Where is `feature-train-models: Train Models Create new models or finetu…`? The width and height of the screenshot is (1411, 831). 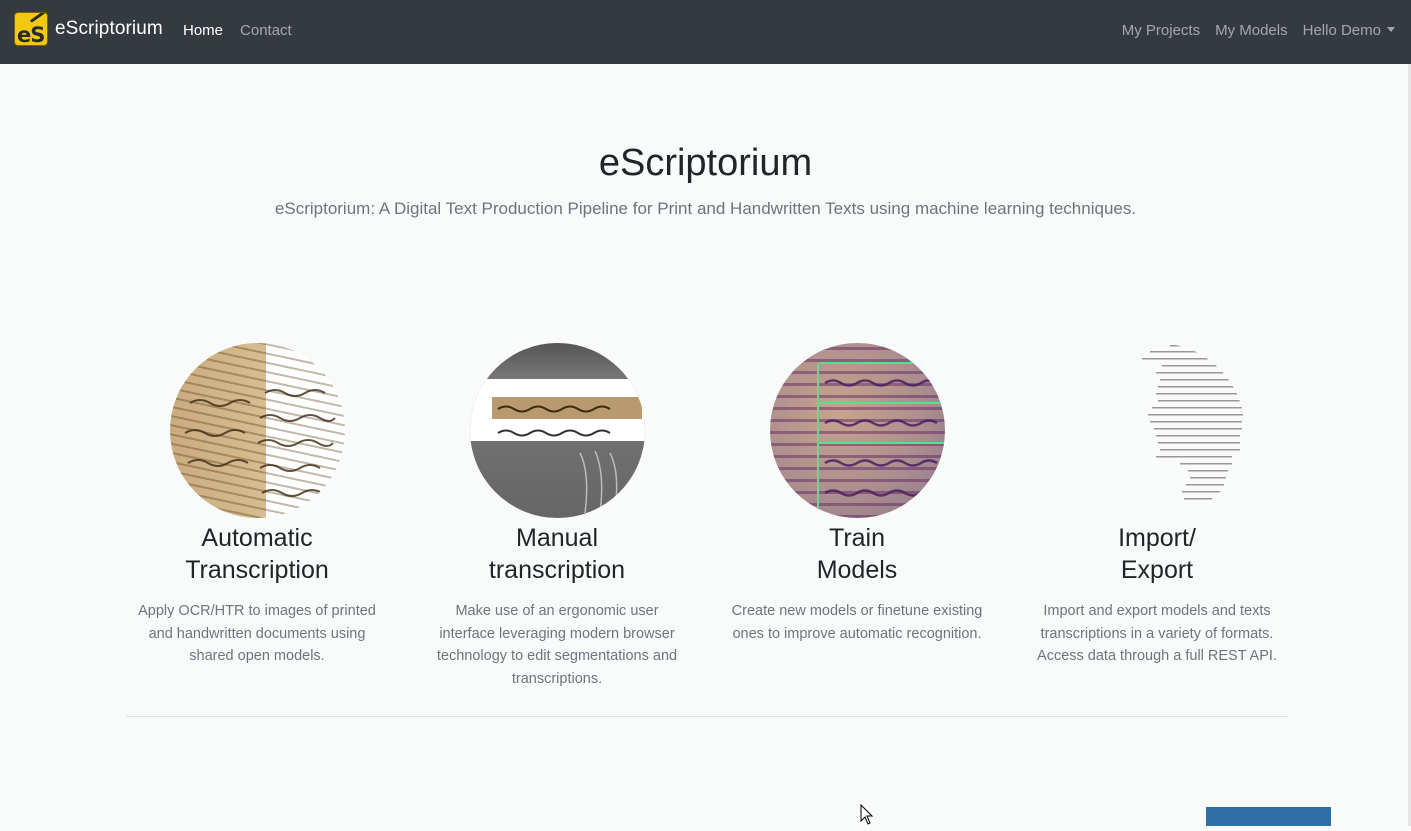
feature-train-models: Train Models Create new models or finetu… is located at coordinates (857, 494).